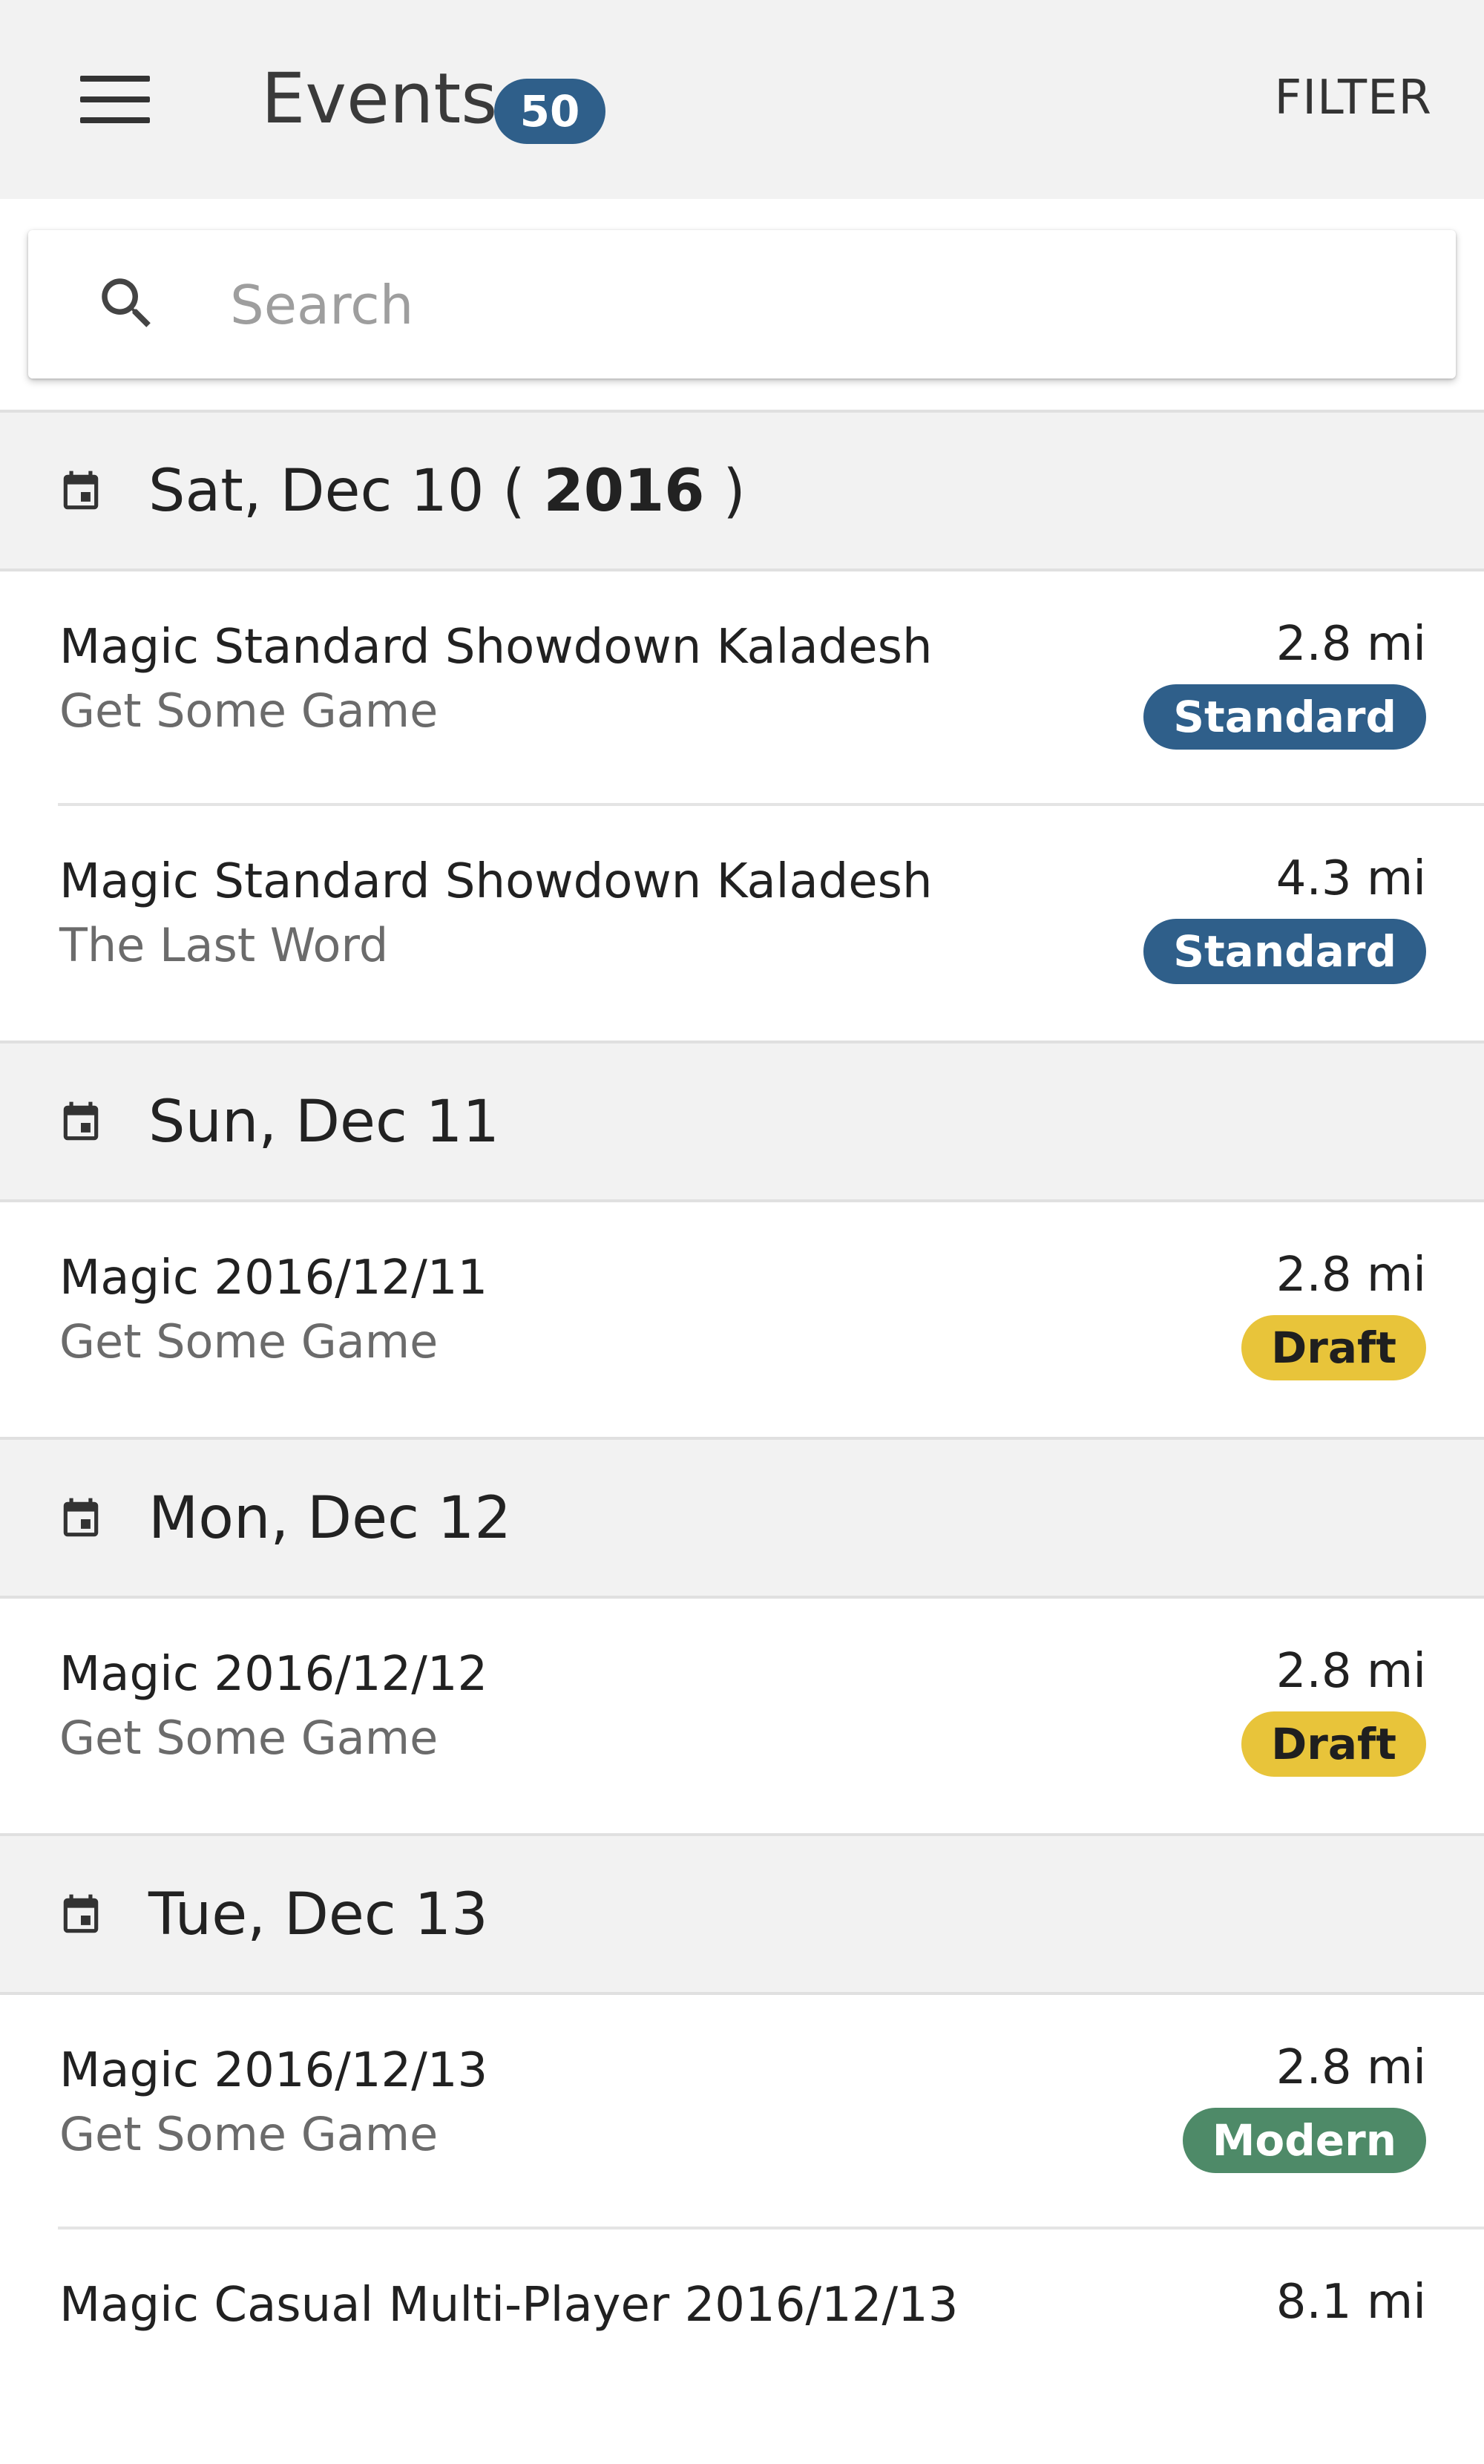 The width and height of the screenshot is (1484, 2464). I want to click on date-text: Mon, Dec 12, so click(330, 1518).